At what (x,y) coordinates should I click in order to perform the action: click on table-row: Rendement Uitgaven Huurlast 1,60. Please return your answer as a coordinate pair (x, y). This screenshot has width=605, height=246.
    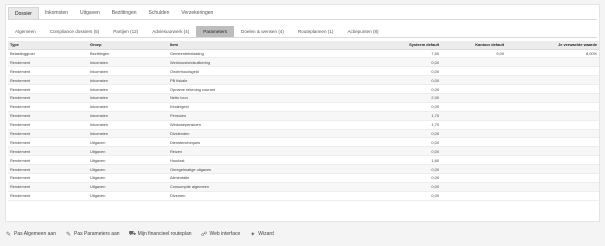
    Looking at the image, I should click on (303, 160).